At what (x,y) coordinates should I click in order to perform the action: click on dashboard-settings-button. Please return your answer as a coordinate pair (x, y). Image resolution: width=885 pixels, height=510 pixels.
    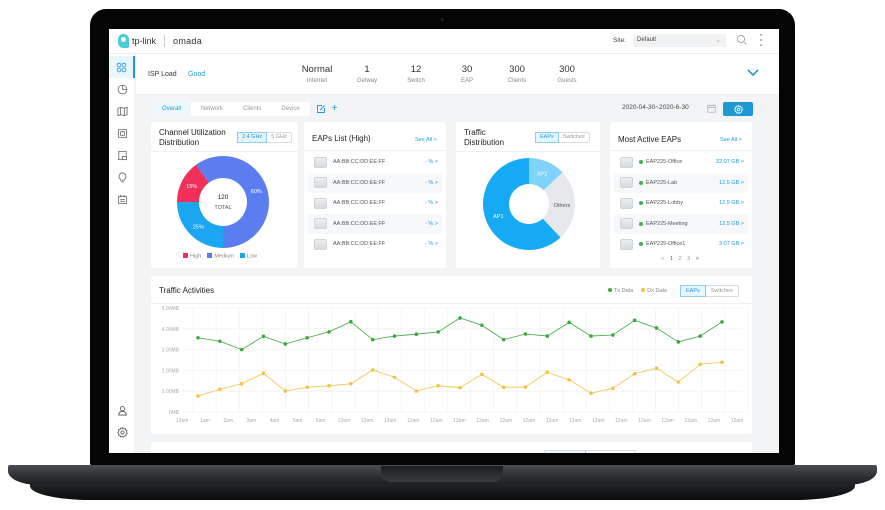
    Looking at the image, I should click on (738, 109).